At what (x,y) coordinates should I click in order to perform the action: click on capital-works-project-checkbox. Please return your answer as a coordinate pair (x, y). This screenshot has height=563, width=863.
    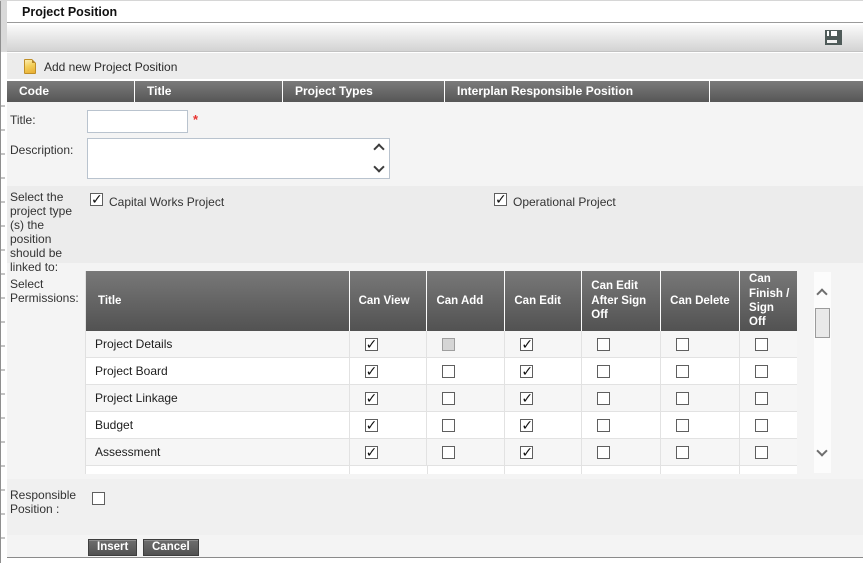
    Looking at the image, I should click on (96, 199).